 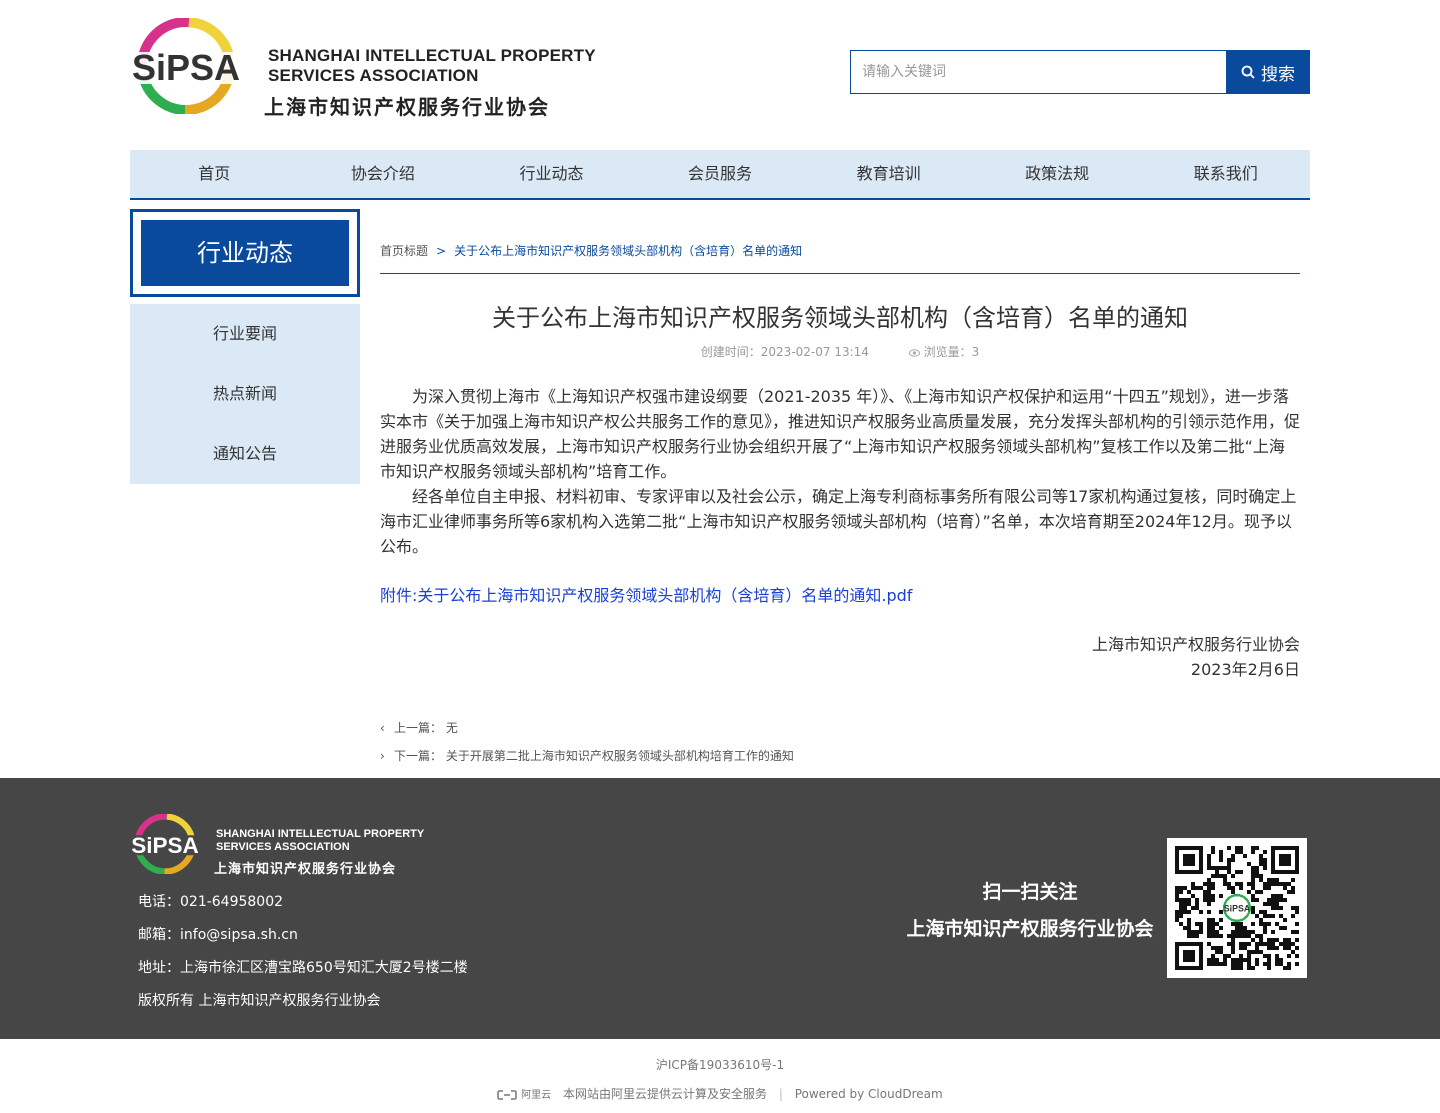 I want to click on search-button: 搜索, so click(x=1268, y=72).